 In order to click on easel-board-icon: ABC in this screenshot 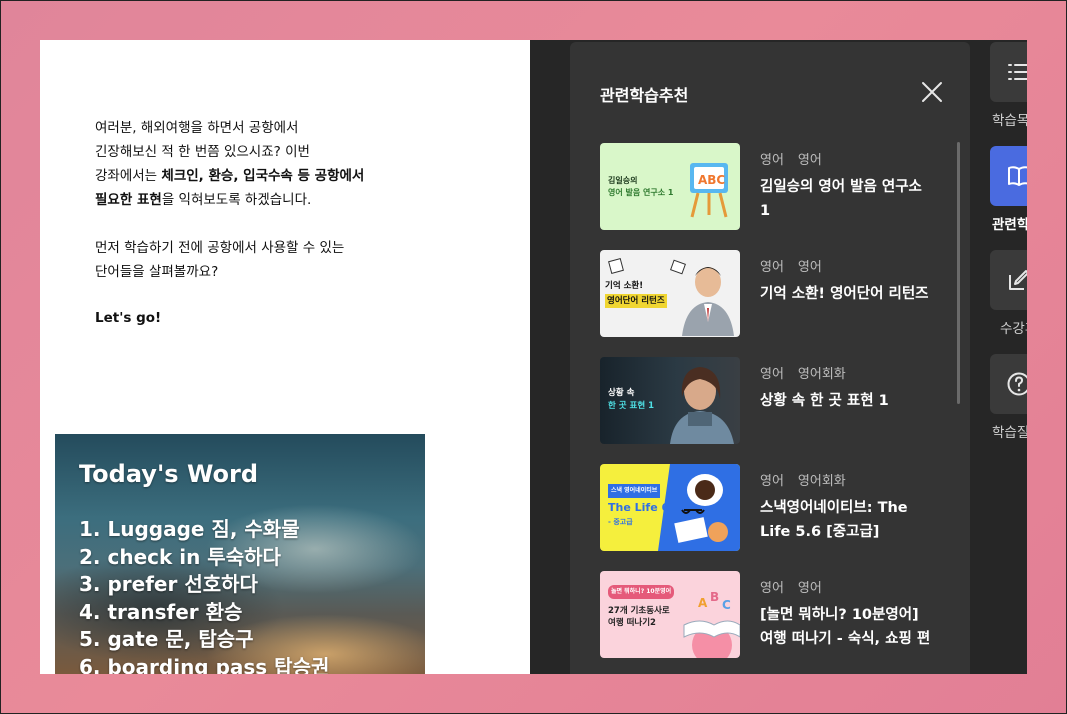, I will do `click(709, 190)`.